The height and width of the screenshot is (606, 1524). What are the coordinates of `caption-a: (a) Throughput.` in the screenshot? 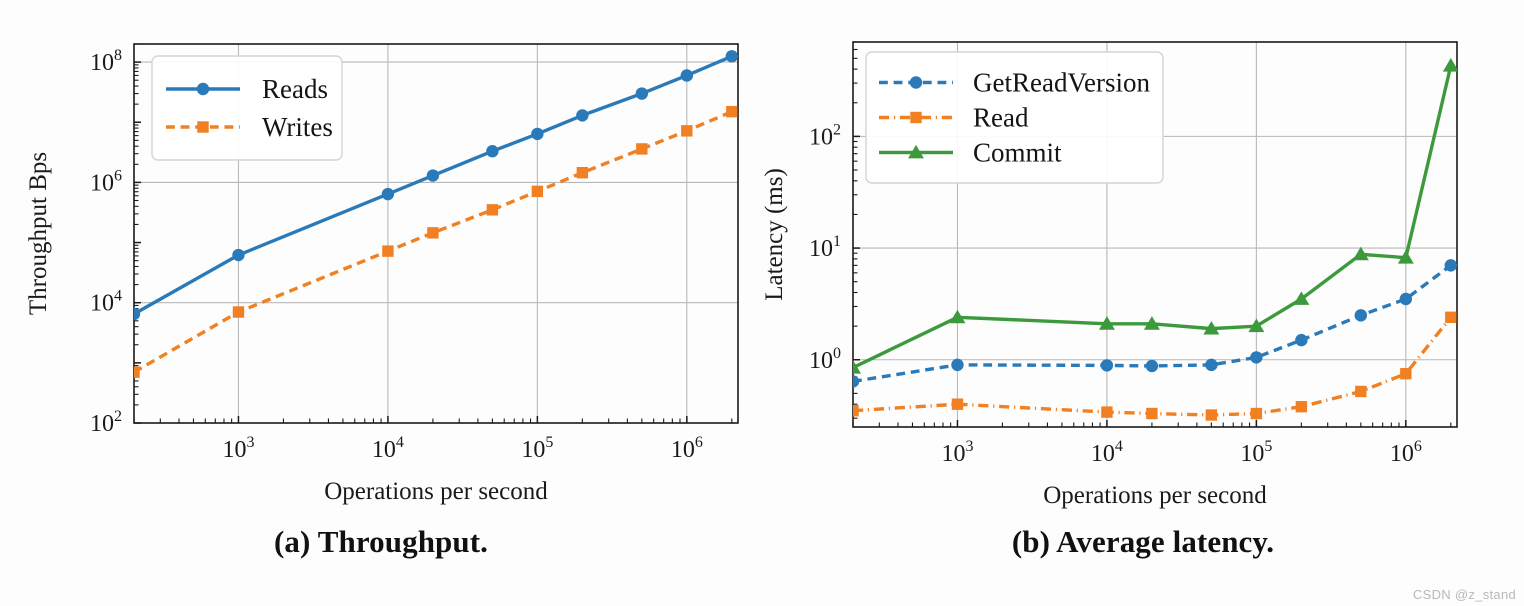 It's located at (381, 541).